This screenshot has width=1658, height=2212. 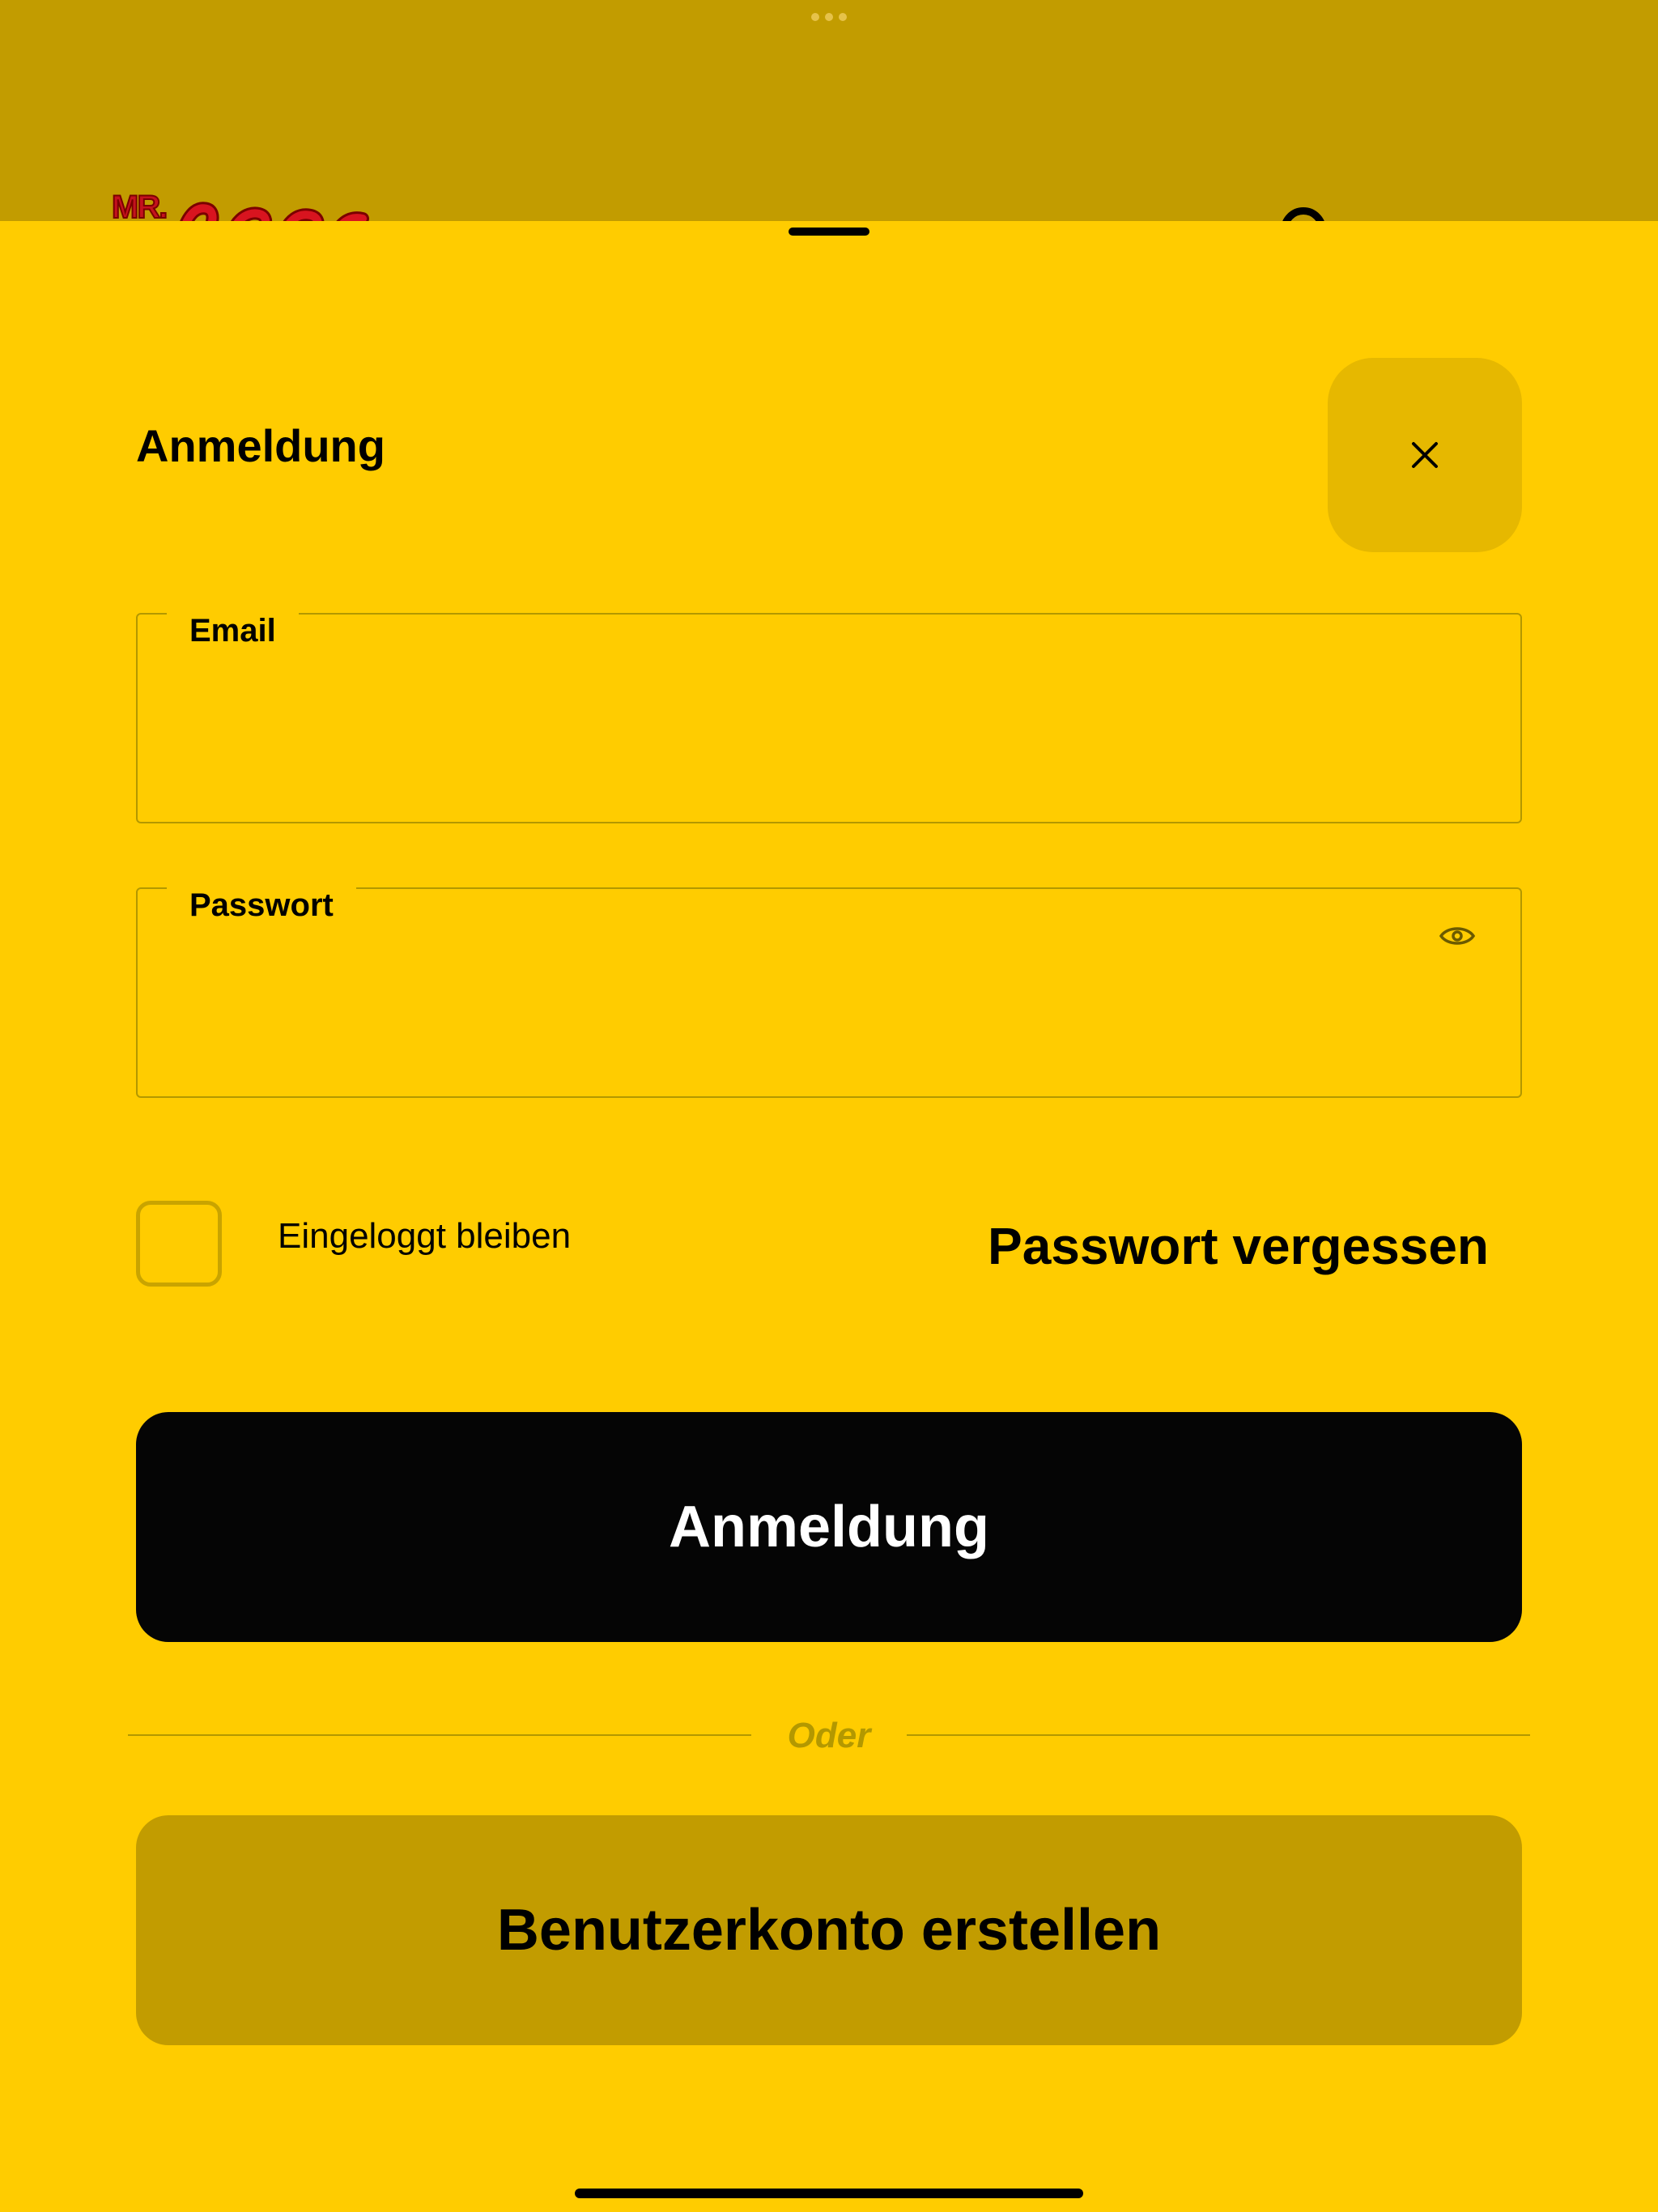 I want to click on close-button, so click(x=1425, y=455).